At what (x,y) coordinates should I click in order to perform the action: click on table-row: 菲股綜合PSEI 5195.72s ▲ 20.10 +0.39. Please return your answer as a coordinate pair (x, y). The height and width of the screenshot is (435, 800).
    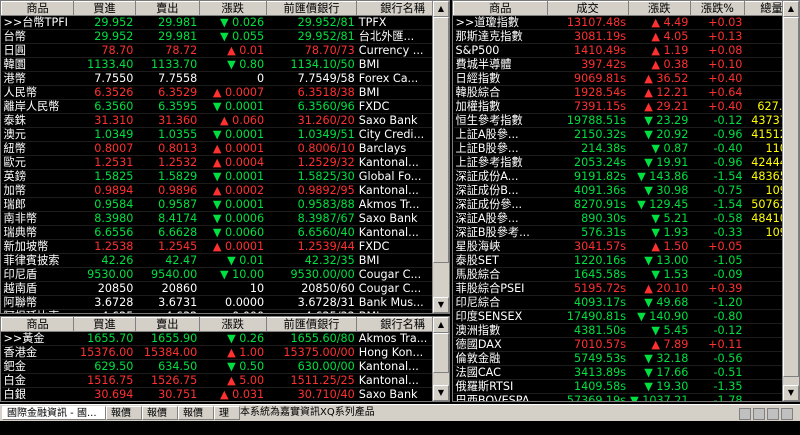
    Looking at the image, I should click on (626, 288).